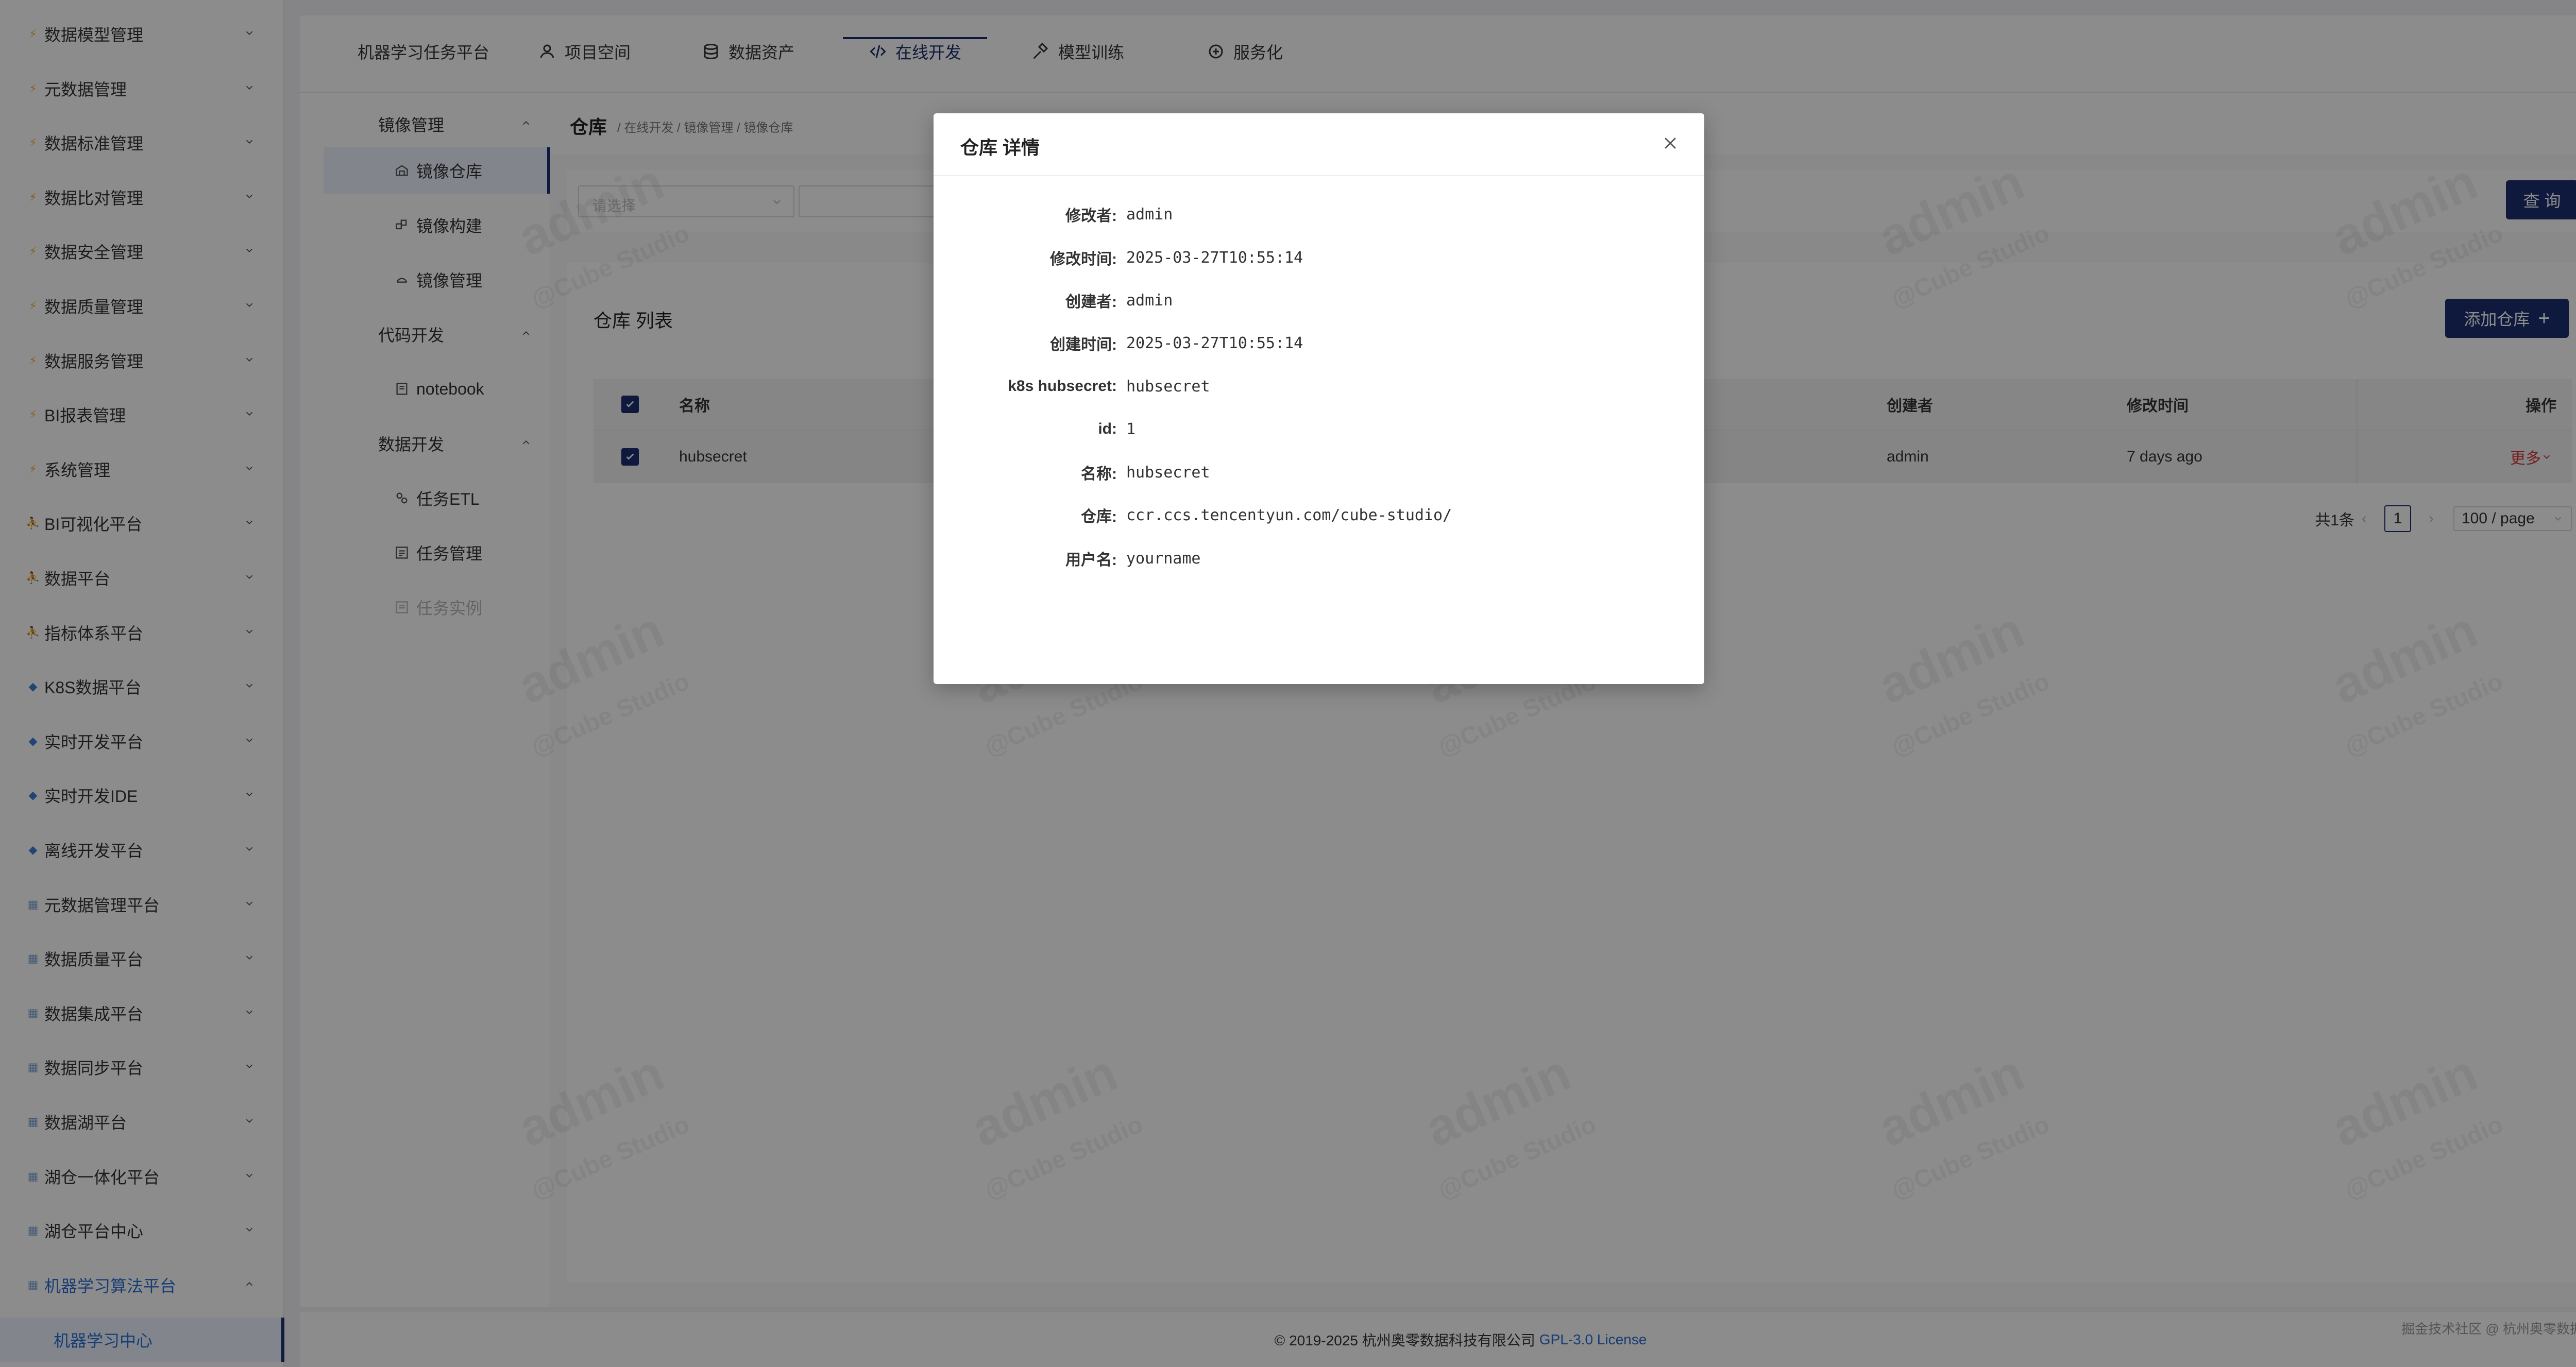 Image resolution: width=2576 pixels, height=1367 pixels. Describe the element at coordinates (1319, 144) in the screenshot. I see `modal-header: 仓库 详情` at that location.